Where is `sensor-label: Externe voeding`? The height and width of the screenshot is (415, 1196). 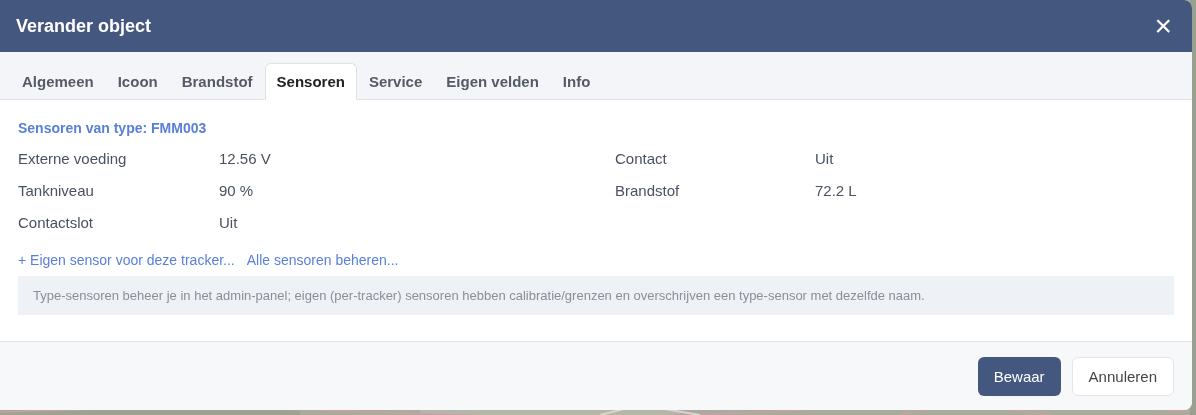 sensor-label: Externe voeding is located at coordinates (73, 158).